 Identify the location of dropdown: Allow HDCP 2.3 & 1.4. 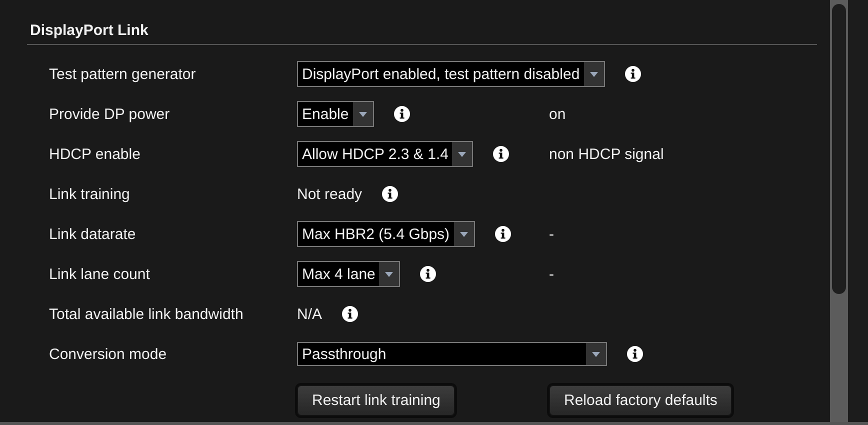
(385, 154).